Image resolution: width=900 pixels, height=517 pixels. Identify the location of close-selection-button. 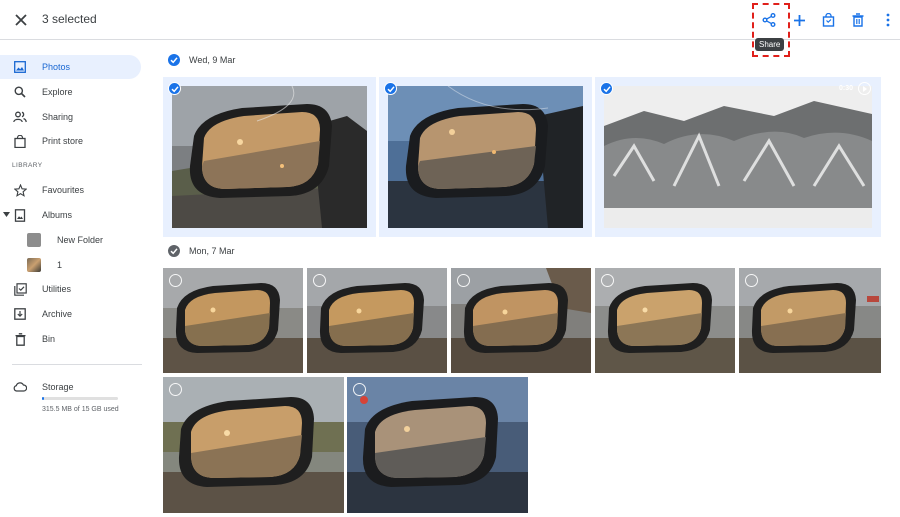
(21, 20).